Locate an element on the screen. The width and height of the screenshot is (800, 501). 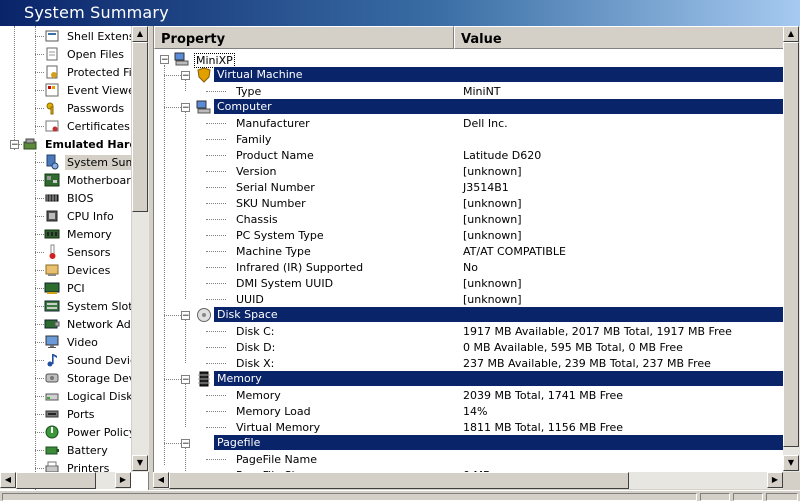
property-row: Infrared (IR) Supported No is located at coordinates (477, 267).